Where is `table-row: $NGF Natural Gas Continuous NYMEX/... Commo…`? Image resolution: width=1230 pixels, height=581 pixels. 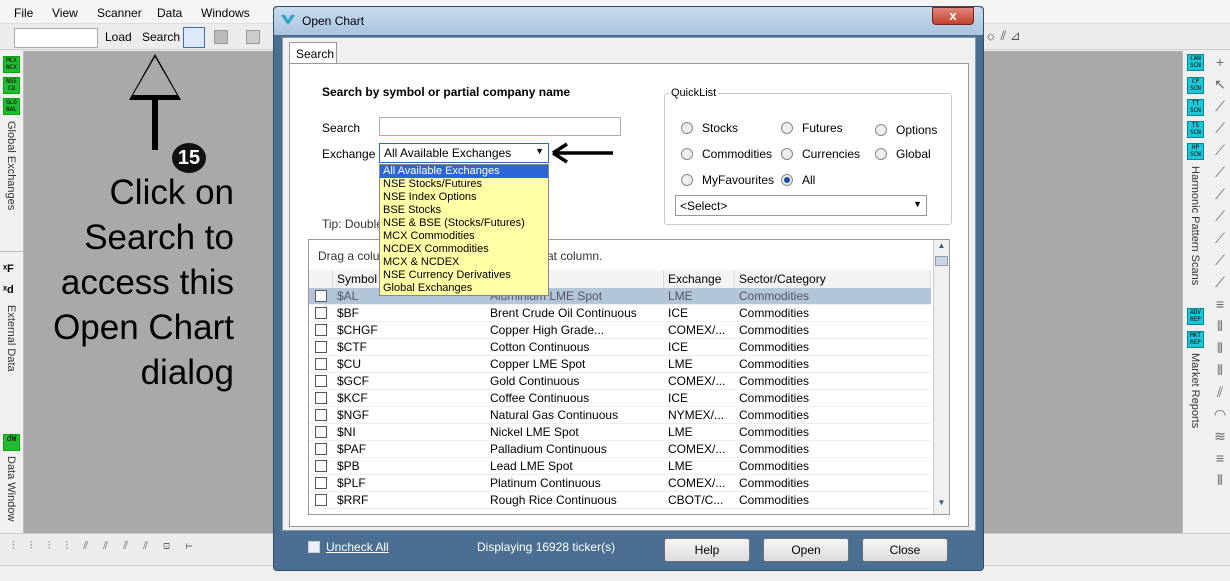
table-row: $NGF Natural Gas Continuous NYMEX/... Commo… is located at coordinates (620, 415).